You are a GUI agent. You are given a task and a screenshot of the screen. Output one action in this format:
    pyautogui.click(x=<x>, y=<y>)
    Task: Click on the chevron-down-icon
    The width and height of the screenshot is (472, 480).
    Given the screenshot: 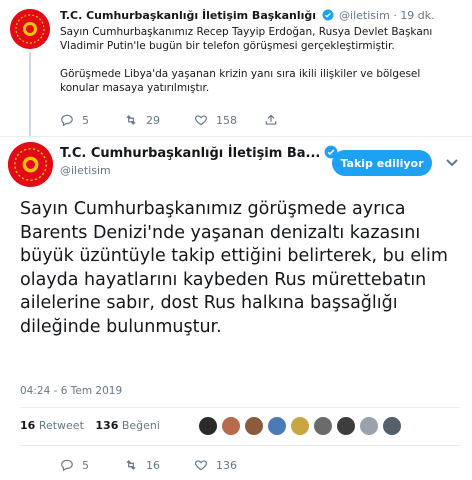 What is the action you would take?
    pyautogui.click(x=452, y=163)
    